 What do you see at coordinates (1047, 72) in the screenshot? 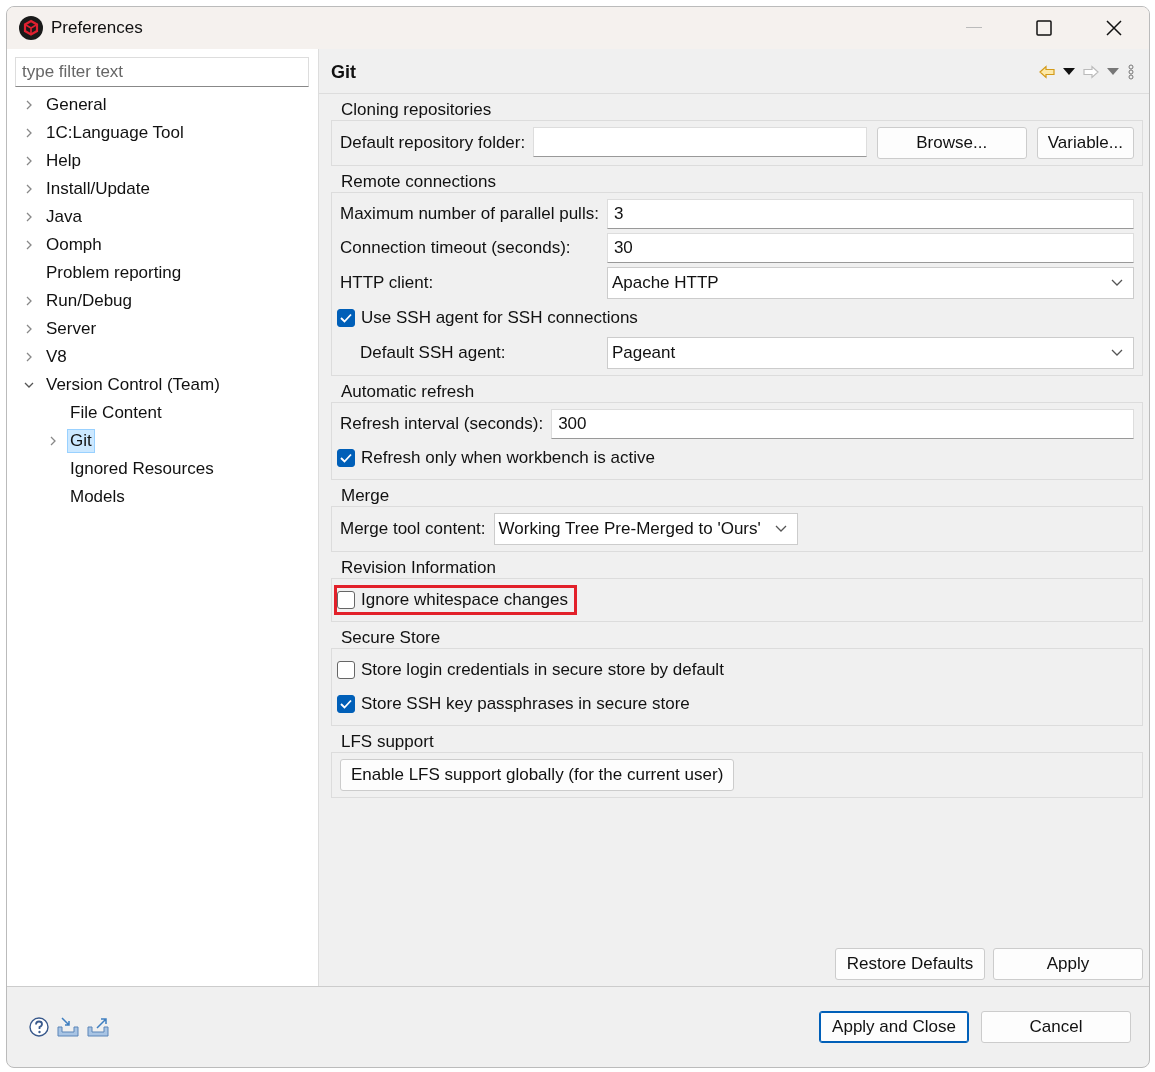
I see `back-arrow-icon` at bounding box center [1047, 72].